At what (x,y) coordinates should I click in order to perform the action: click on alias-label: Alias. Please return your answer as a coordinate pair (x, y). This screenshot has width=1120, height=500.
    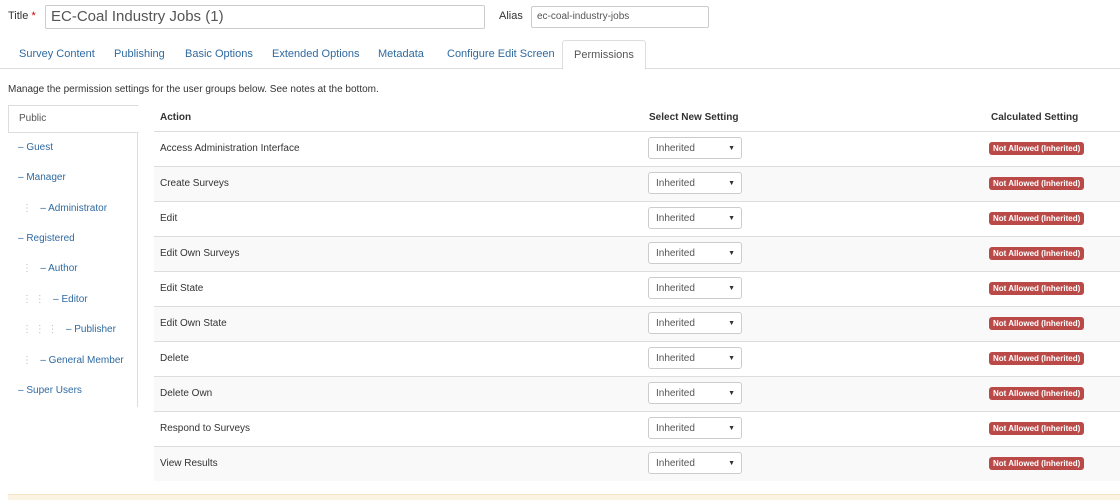
    Looking at the image, I should click on (511, 16).